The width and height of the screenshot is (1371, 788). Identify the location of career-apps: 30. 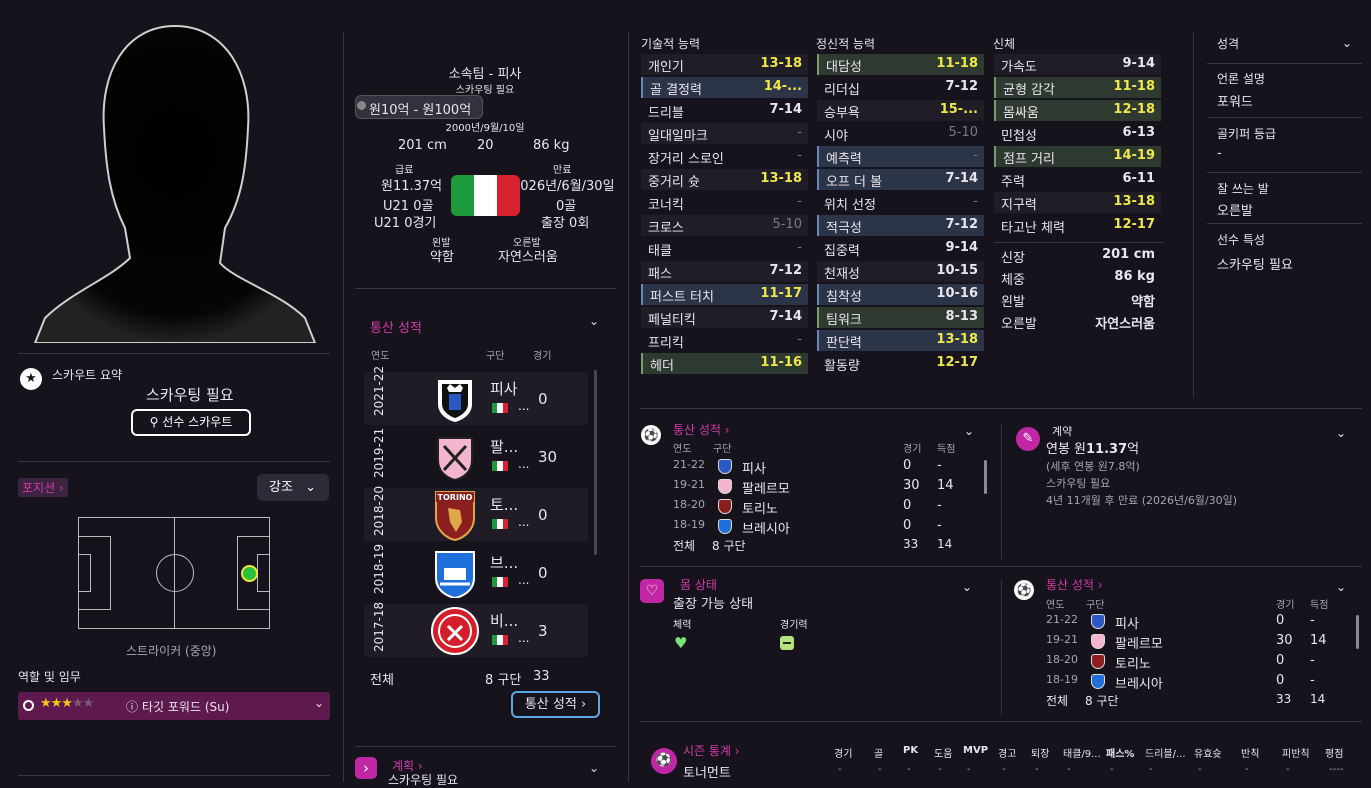
(548, 457).